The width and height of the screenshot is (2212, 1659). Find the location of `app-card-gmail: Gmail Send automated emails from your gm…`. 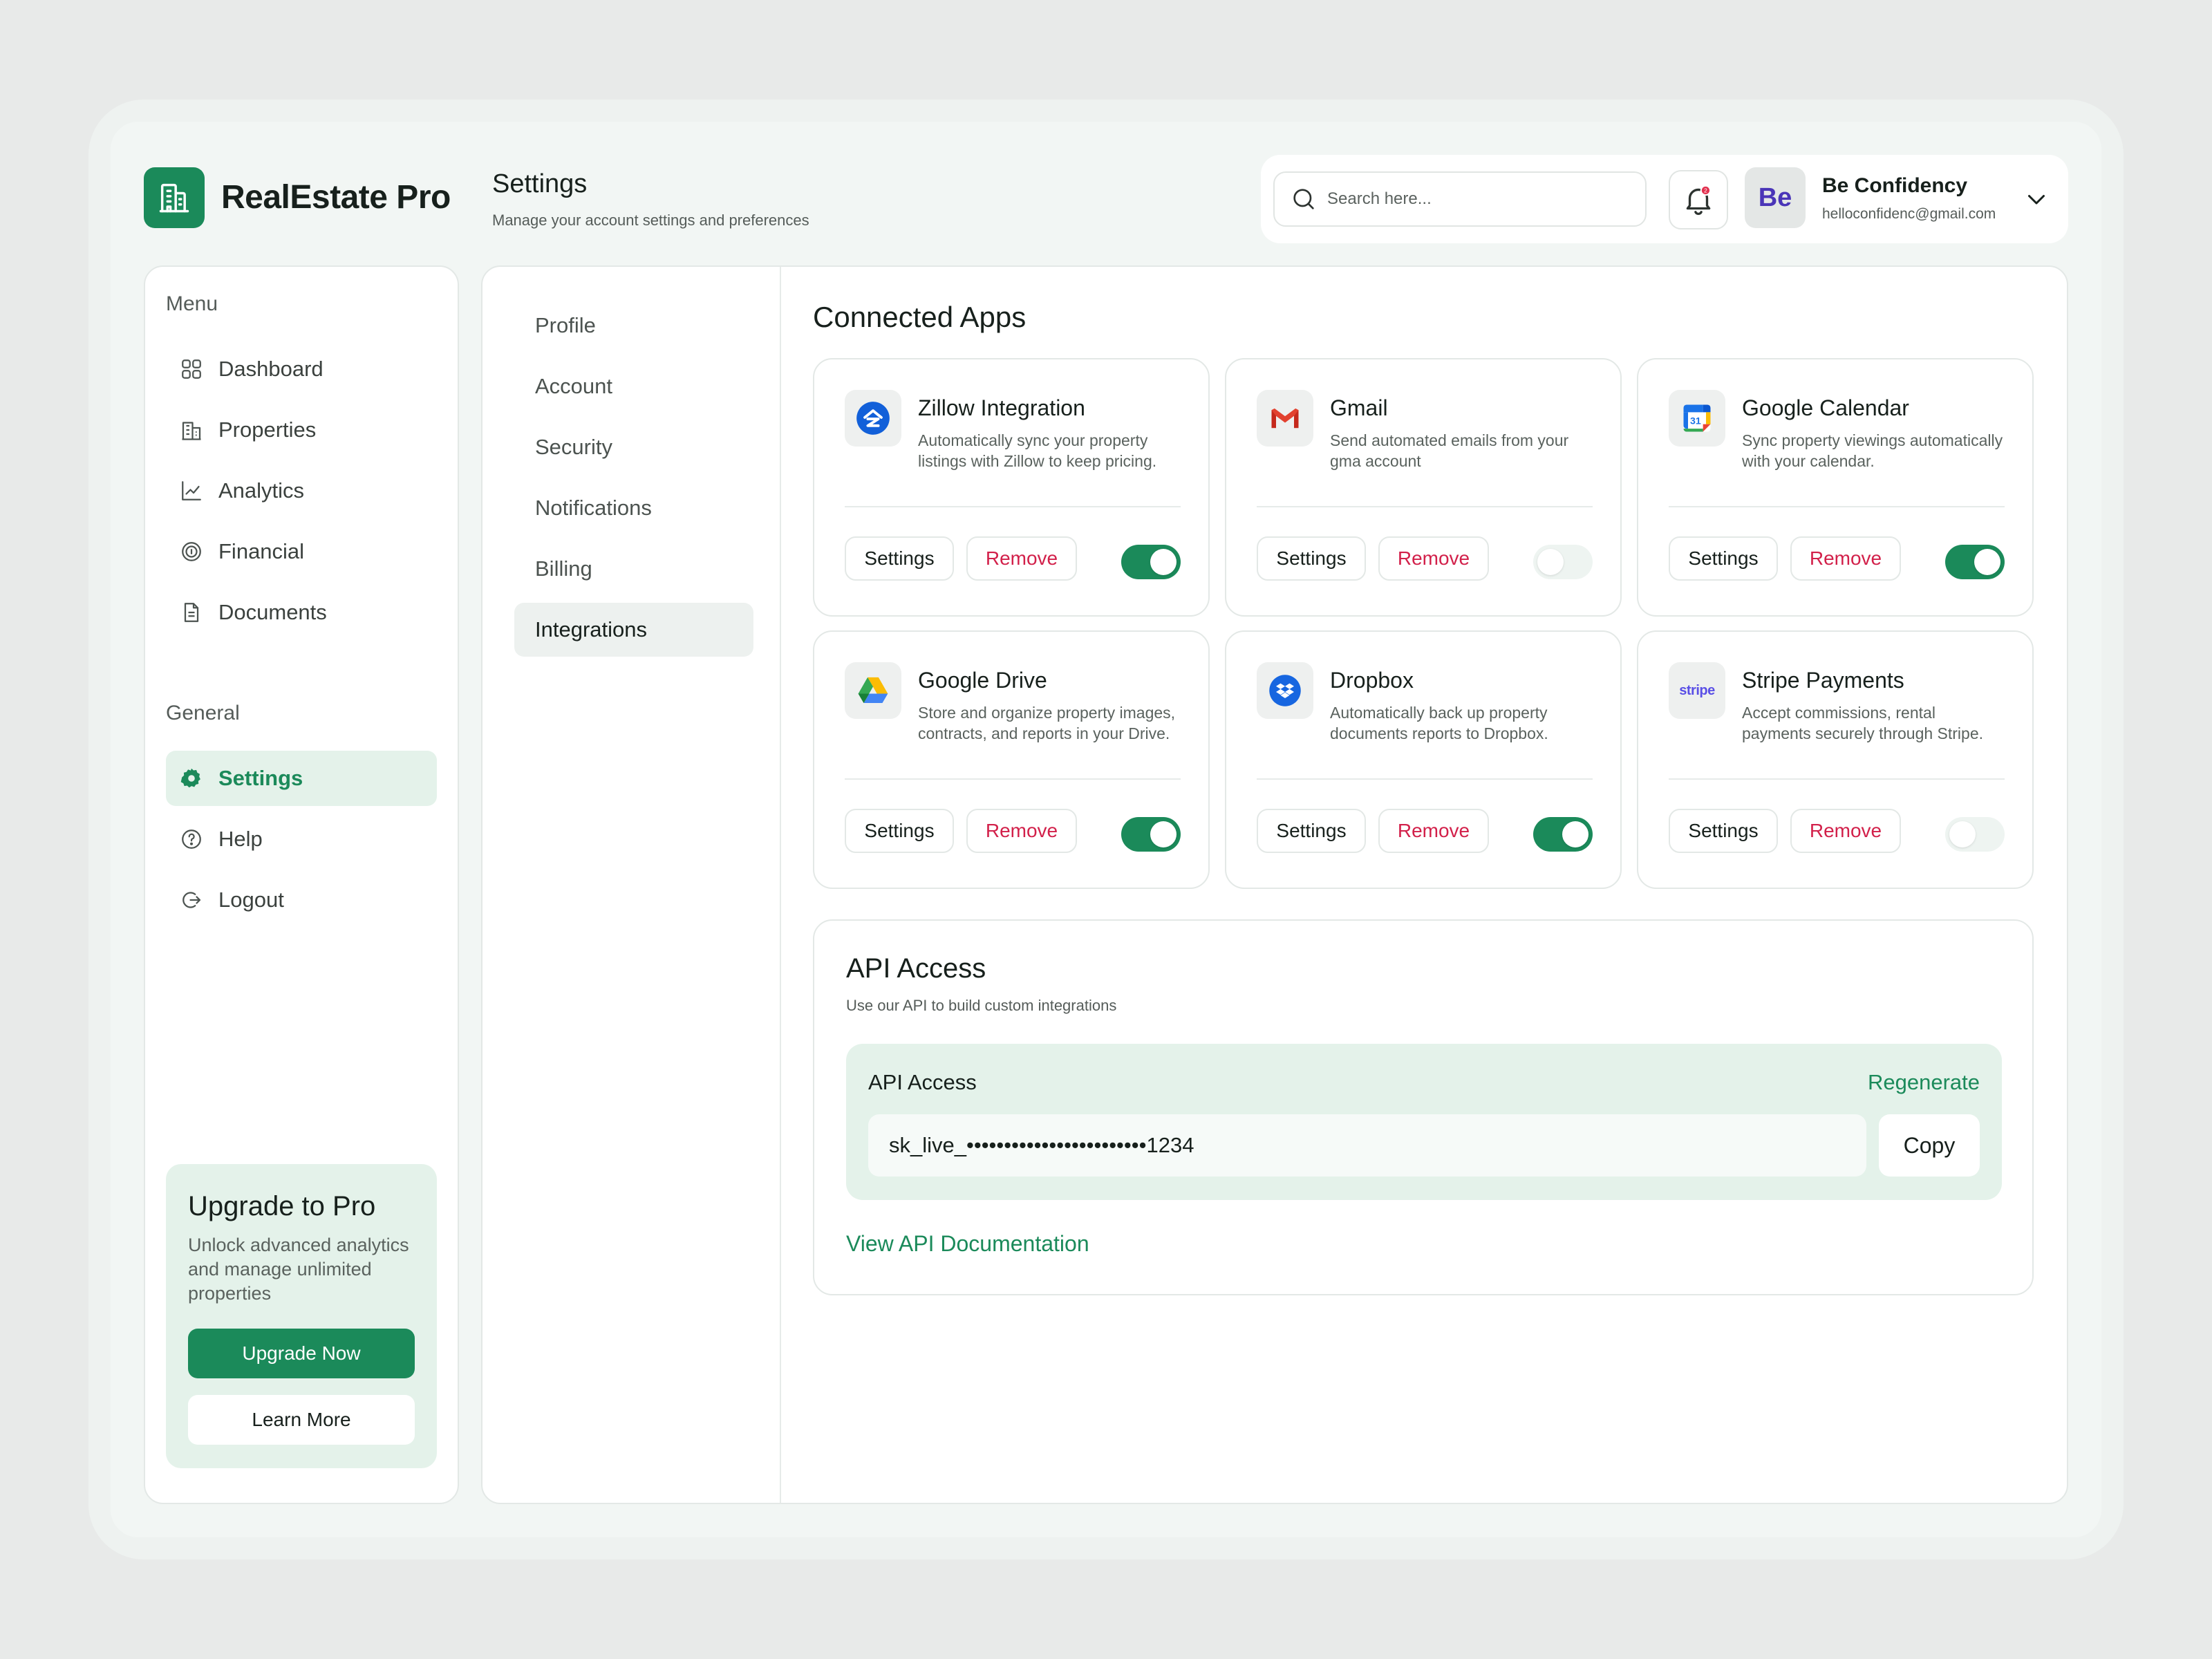

app-card-gmail: Gmail Send automated emails from your gm… is located at coordinates (1423, 488).